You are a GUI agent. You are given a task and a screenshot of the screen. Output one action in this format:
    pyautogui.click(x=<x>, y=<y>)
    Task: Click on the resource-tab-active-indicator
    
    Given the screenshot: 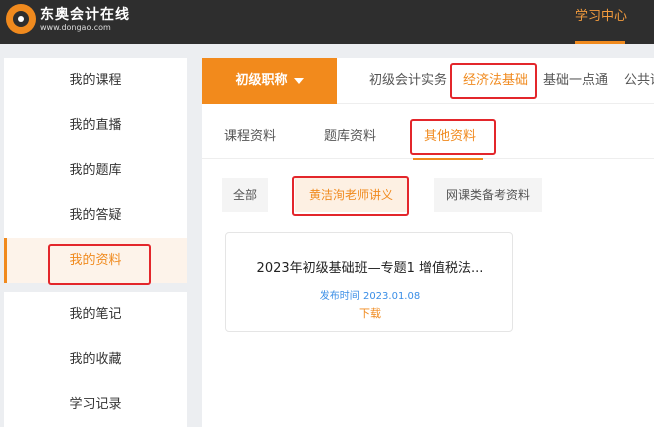 What is the action you would take?
    pyautogui.click(x=448, y=159)
    